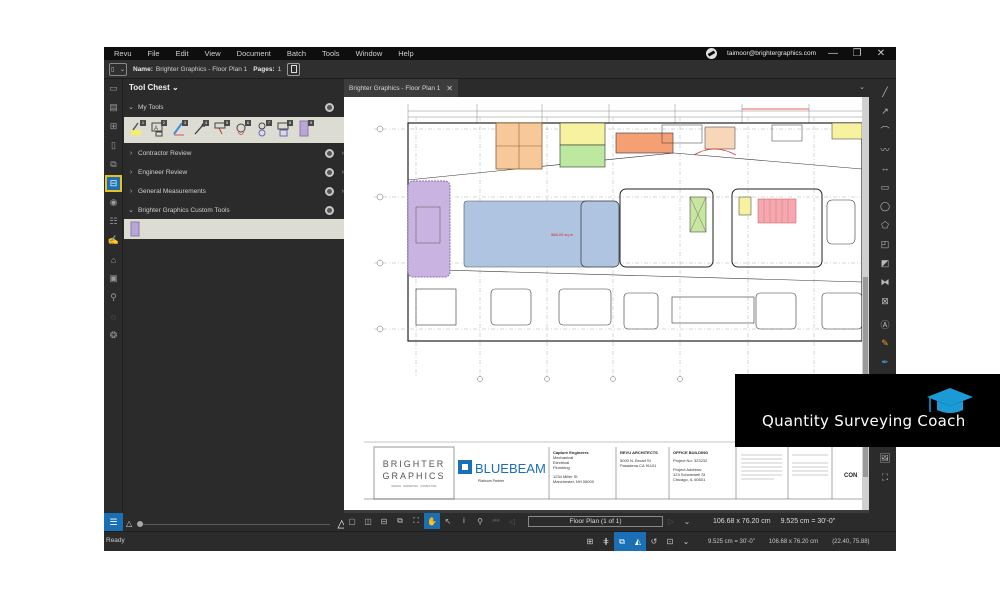 Image resolution: width=1000 pixels, height=600 pixels. What do you see at coordinates (138, 229) in the screenshot?
I see `custom-area-tool` at bounding box center [138, 229].